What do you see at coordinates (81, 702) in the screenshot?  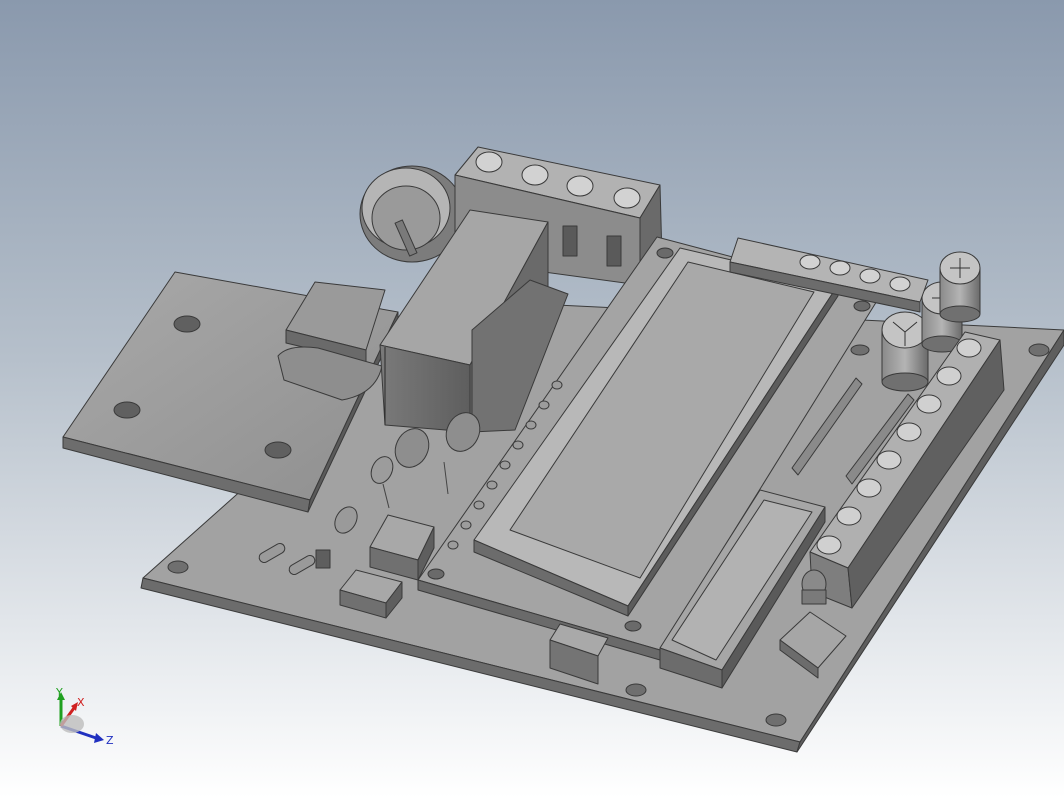 I see `axis-x-label: X` at bounding box center [81, 702].